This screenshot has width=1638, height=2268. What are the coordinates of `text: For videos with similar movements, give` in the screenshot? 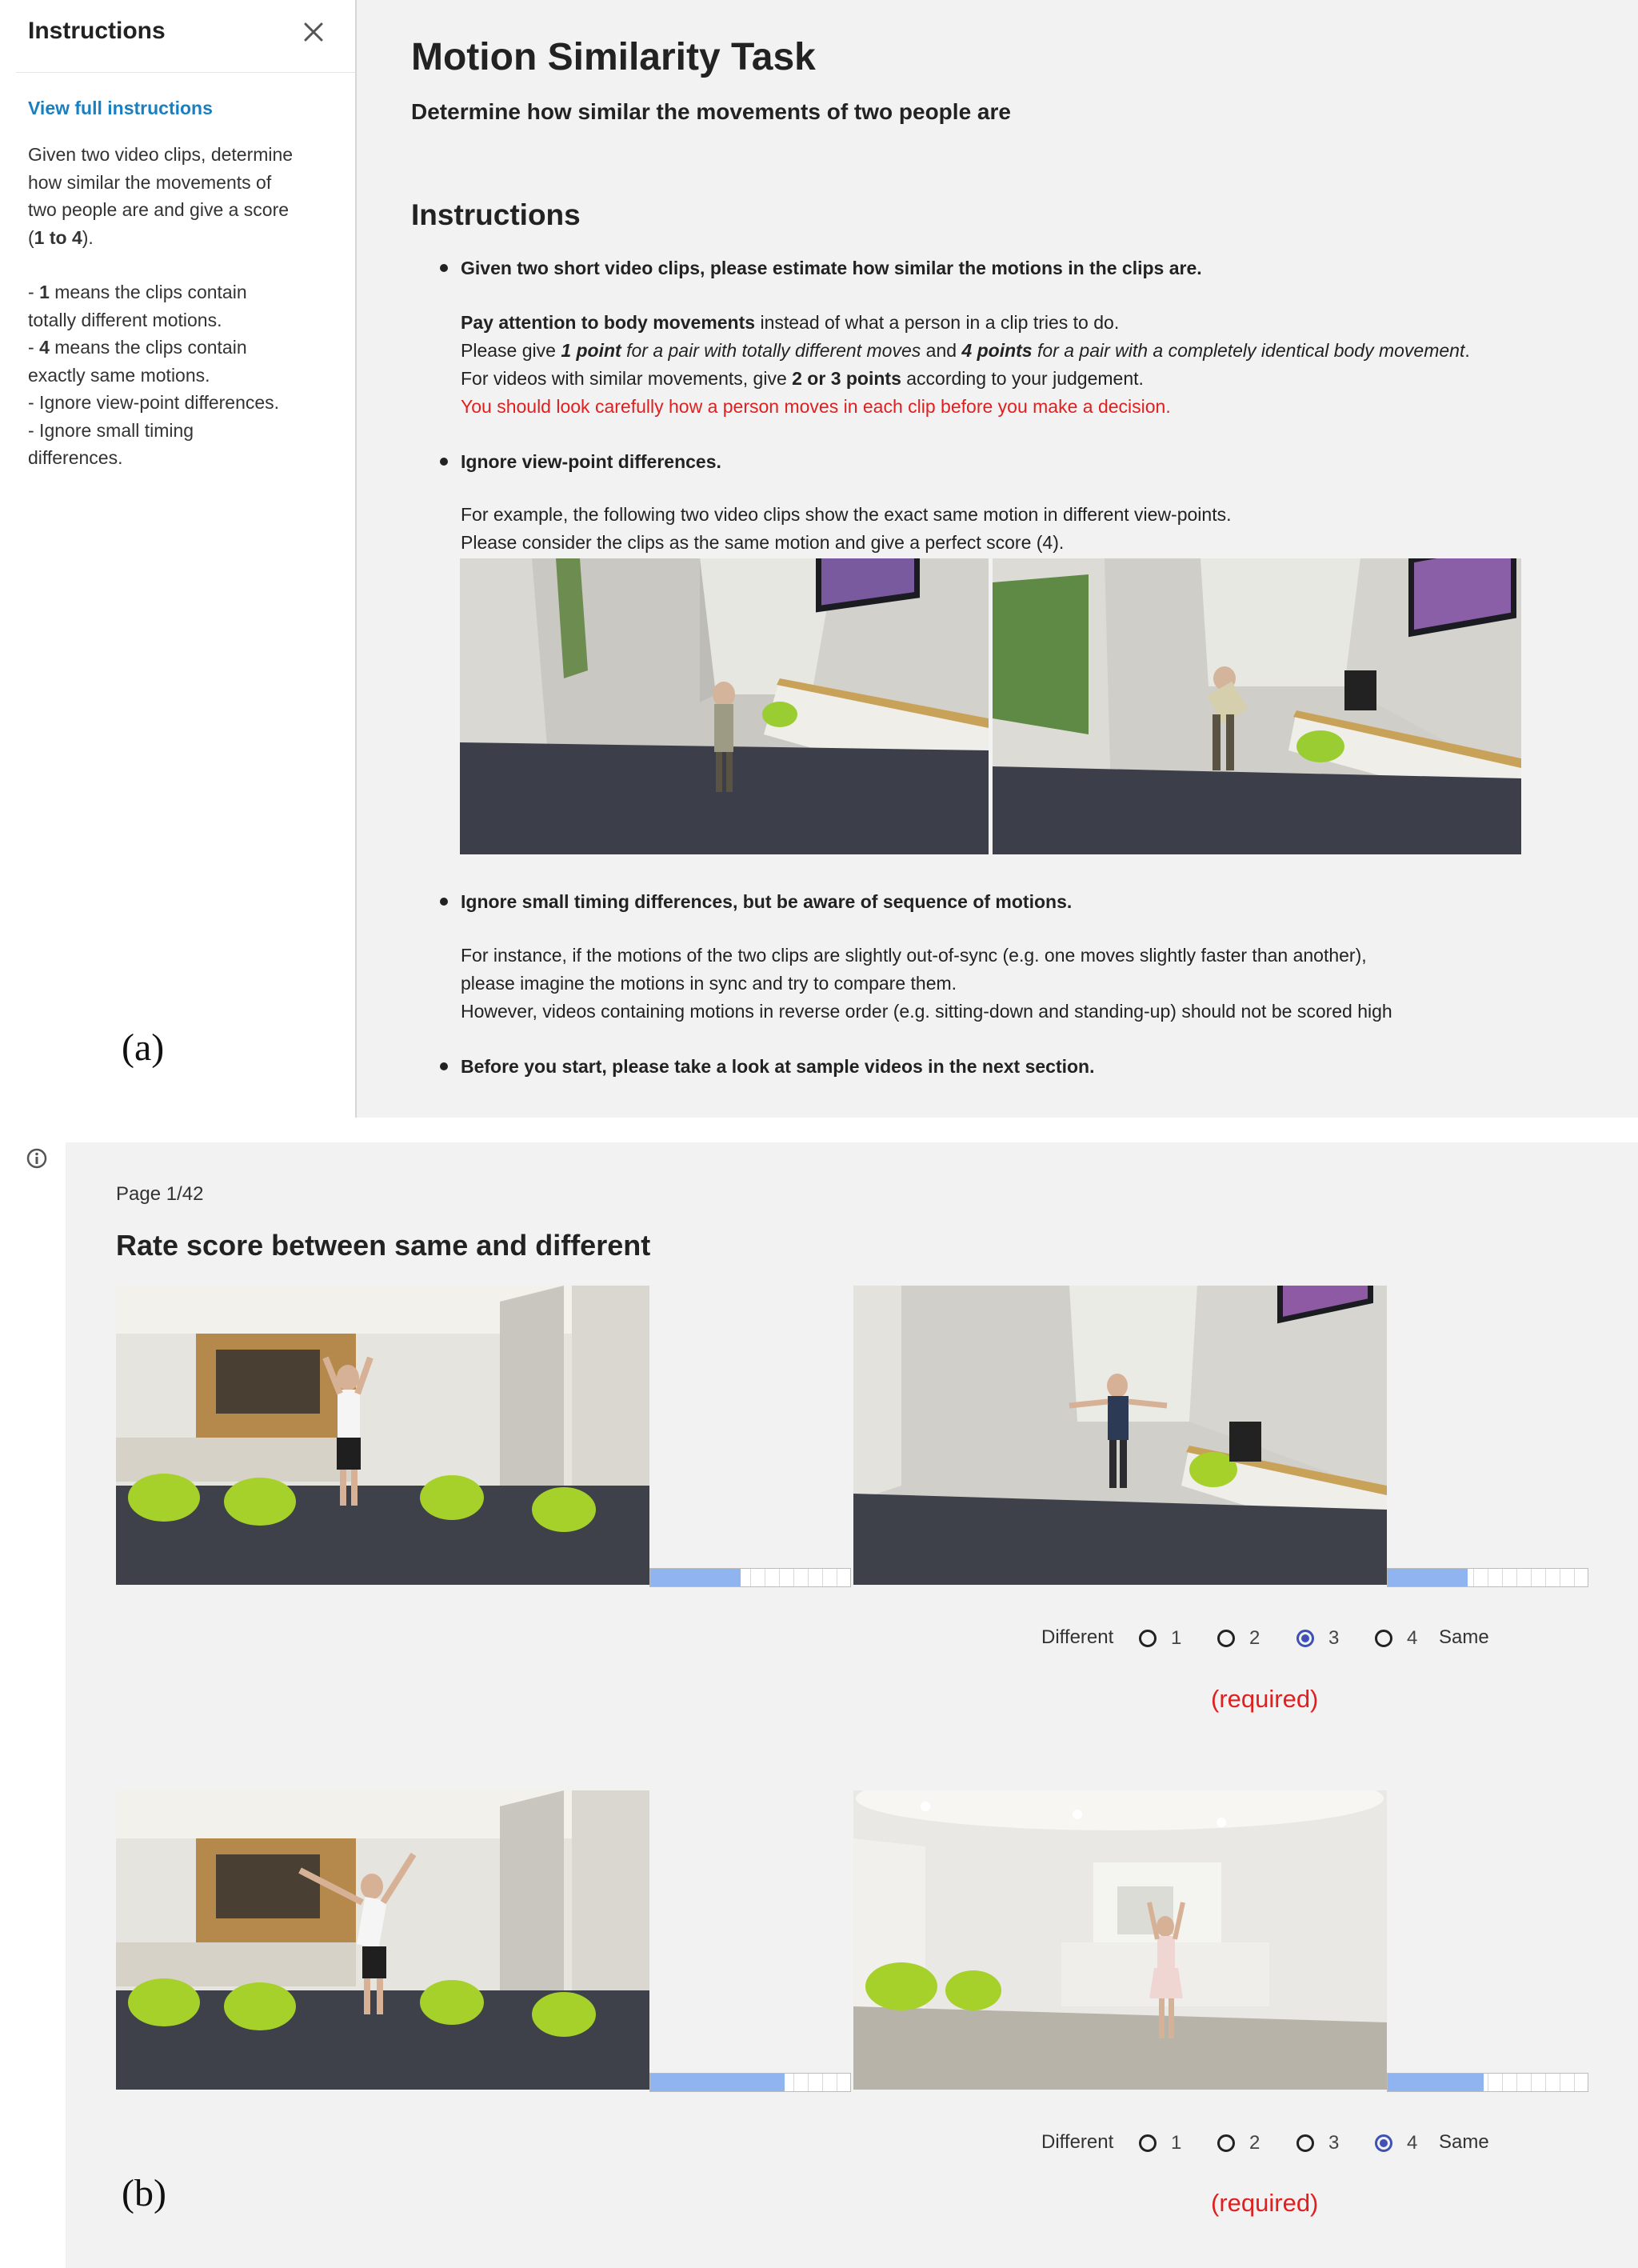 It's located at (627, 378).